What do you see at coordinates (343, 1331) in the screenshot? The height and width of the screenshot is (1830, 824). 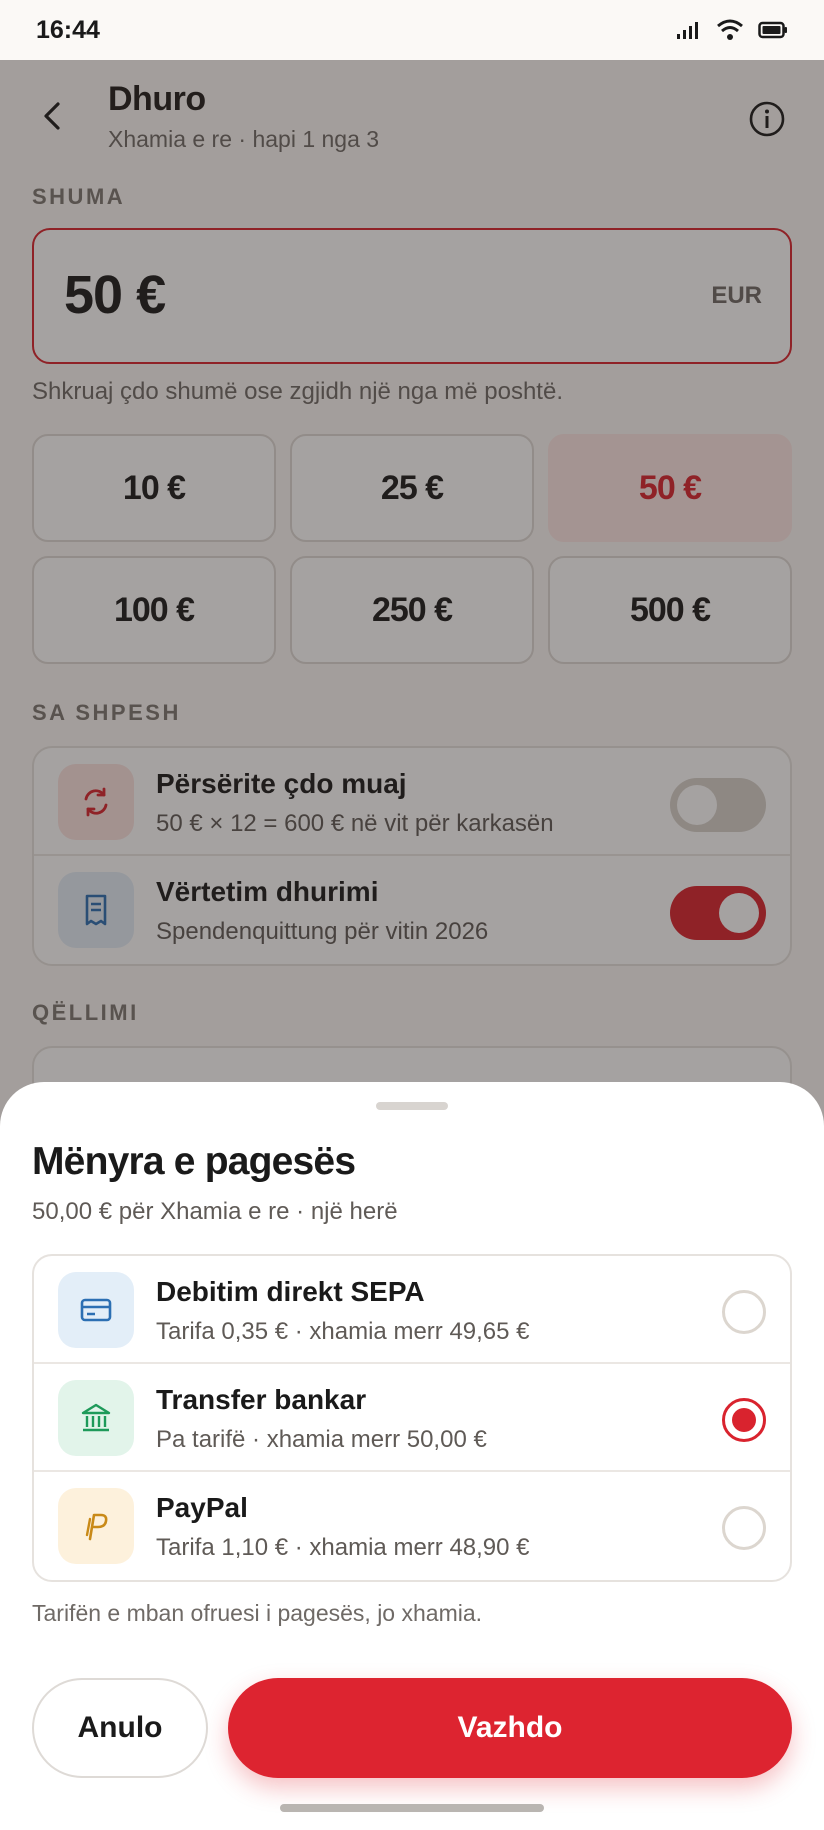 I see `method-subtitle: Tarifa 0,35 € · xhamia merr 49,65 €` at bounding box center [343, 1331].